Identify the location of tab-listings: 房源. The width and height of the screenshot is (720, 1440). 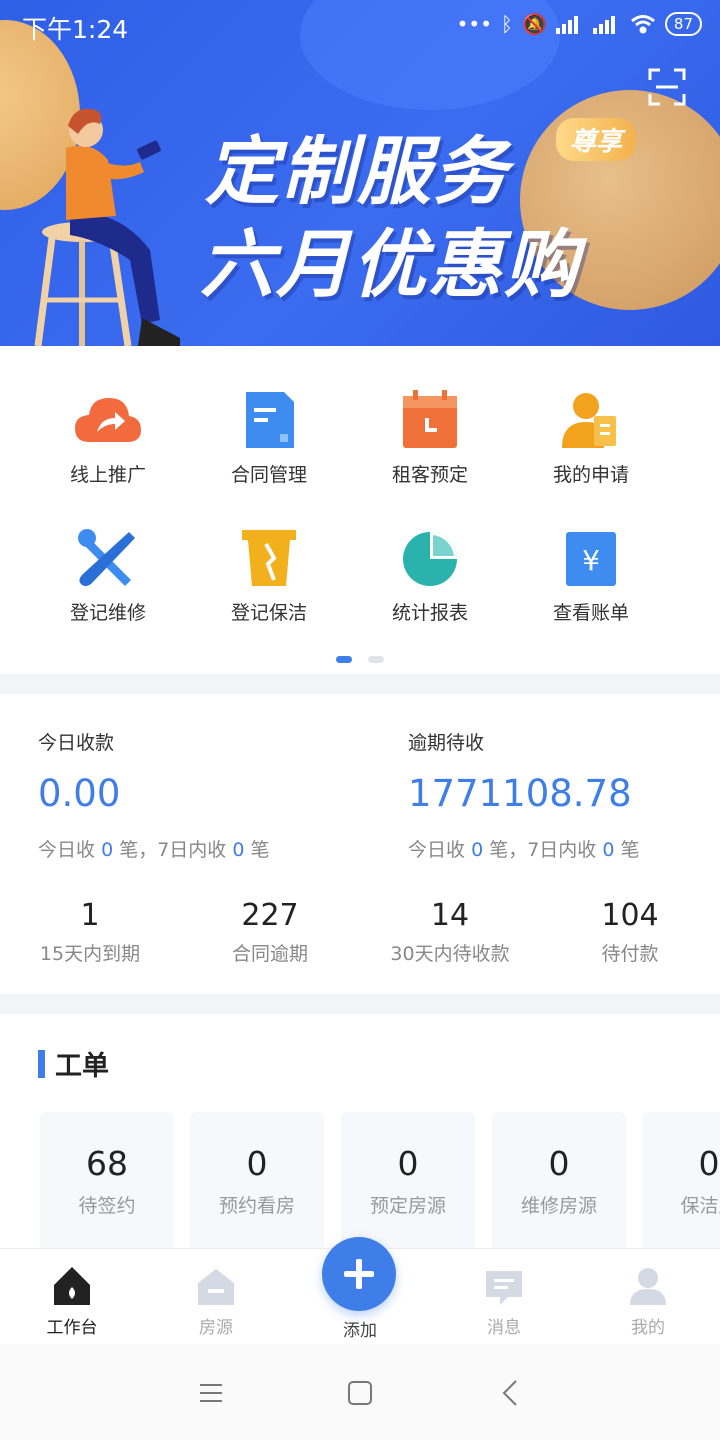
(216, 1301).